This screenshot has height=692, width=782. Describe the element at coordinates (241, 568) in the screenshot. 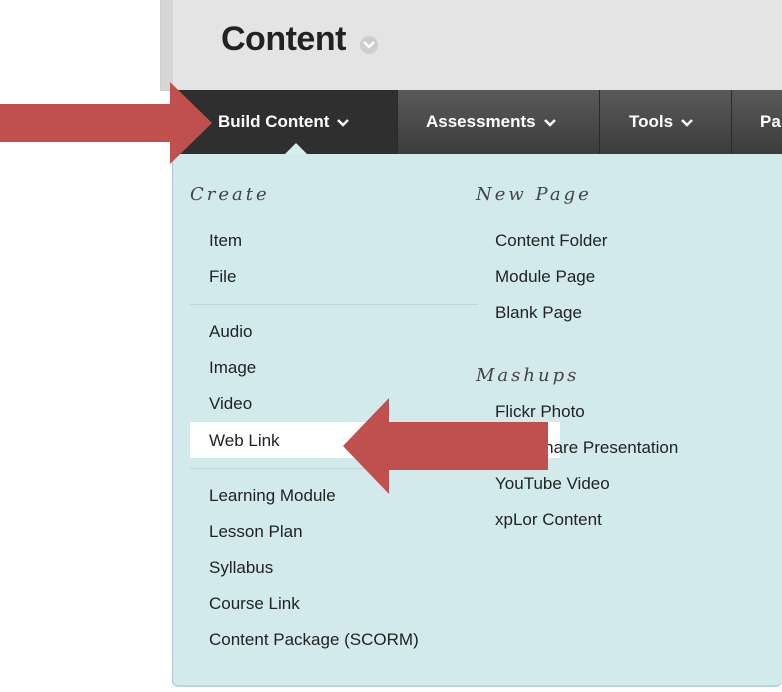

I see `menu-item-syllabus: Syllabus` at that location.